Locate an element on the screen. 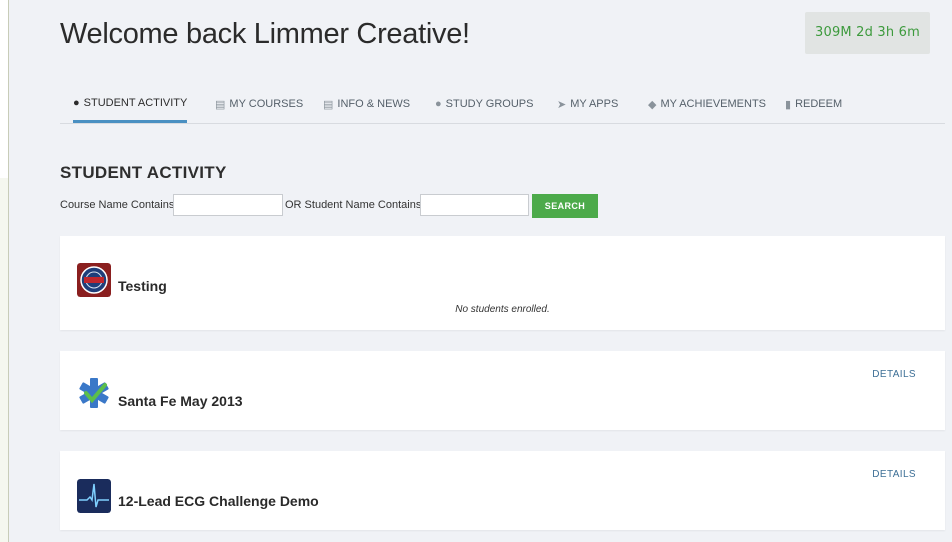 This screenshot has height=542, width=952. chat-icon: ● is located at coordinates (438, 104).